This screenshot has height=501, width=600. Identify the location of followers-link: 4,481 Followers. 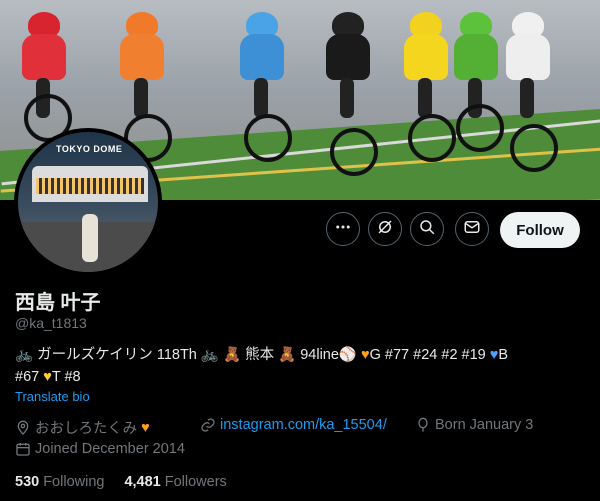
(175, 482).